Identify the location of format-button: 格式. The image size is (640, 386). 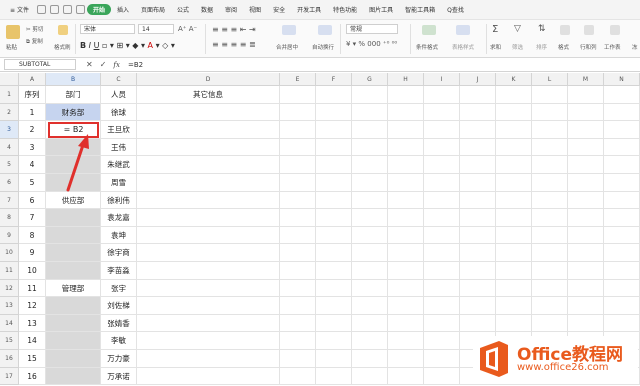
(563, 47).